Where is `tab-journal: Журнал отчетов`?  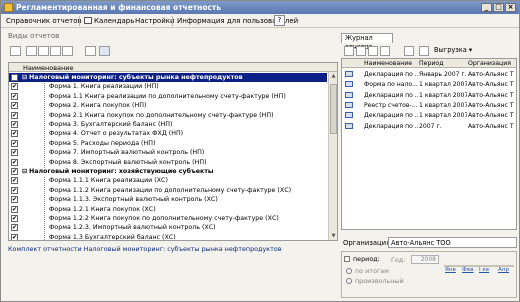
tab-journal: Журнал отчетов is located at coordinates (367, 42).